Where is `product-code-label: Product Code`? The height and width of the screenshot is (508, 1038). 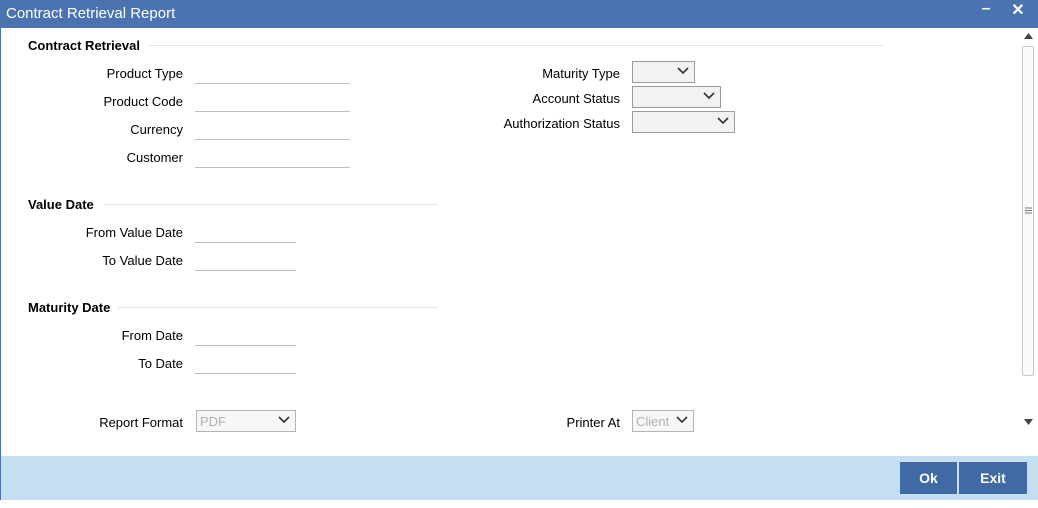 product-code-label: Product Code is located at coordinates (143, 101).